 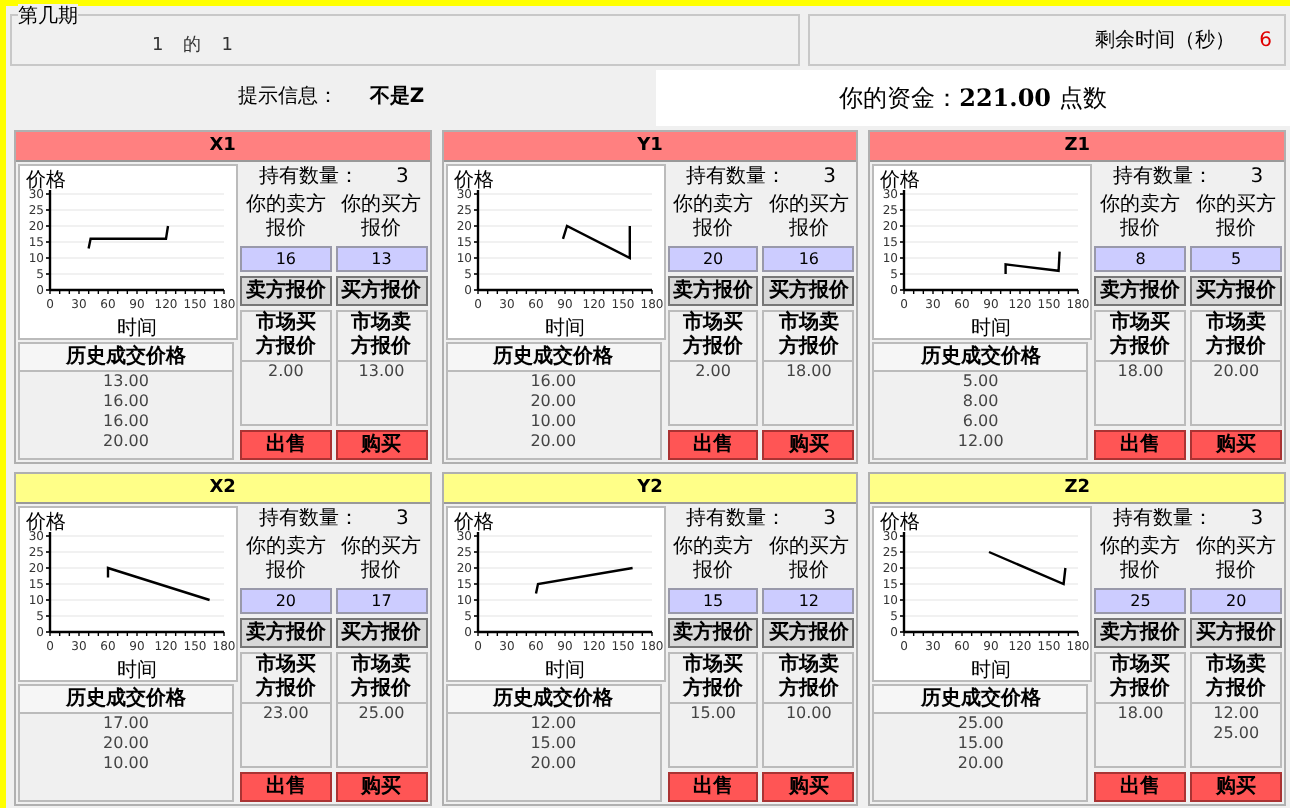 I want to click on history-price: 6.00, so click(x=980, y=422).